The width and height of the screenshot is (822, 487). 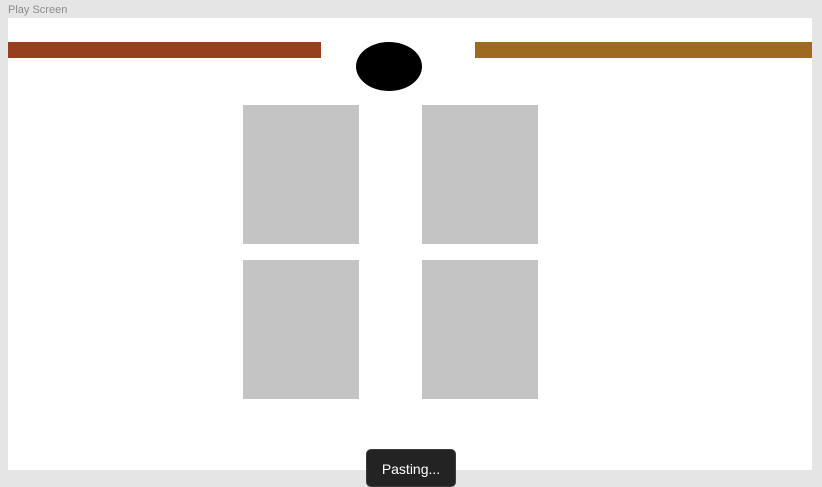 I want to click on frame-label: Play Screen, so click(x=37, y=10).